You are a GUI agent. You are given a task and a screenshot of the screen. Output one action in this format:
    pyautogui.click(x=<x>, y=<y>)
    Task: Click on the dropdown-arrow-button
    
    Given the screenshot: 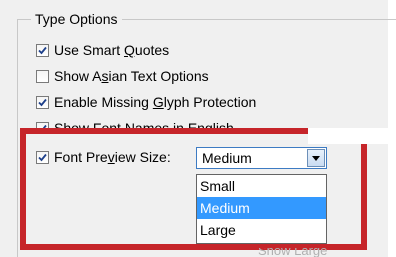 What is the action you would take?
    pyautogui.click(x=316, y=158)
    